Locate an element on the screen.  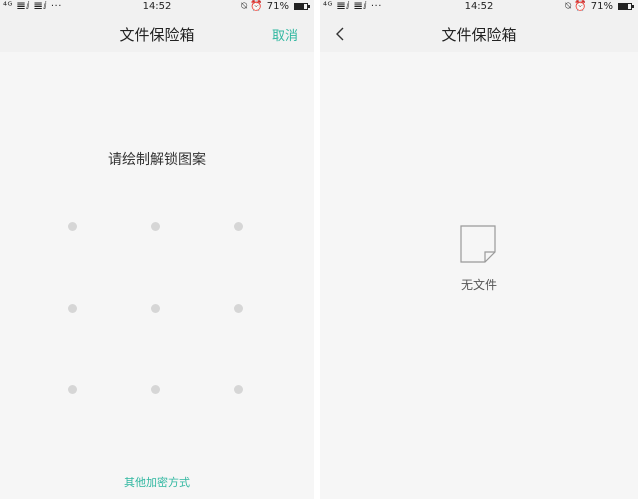
other-encryption-link: 其他加密方式 is located at coordinates (157, 482).